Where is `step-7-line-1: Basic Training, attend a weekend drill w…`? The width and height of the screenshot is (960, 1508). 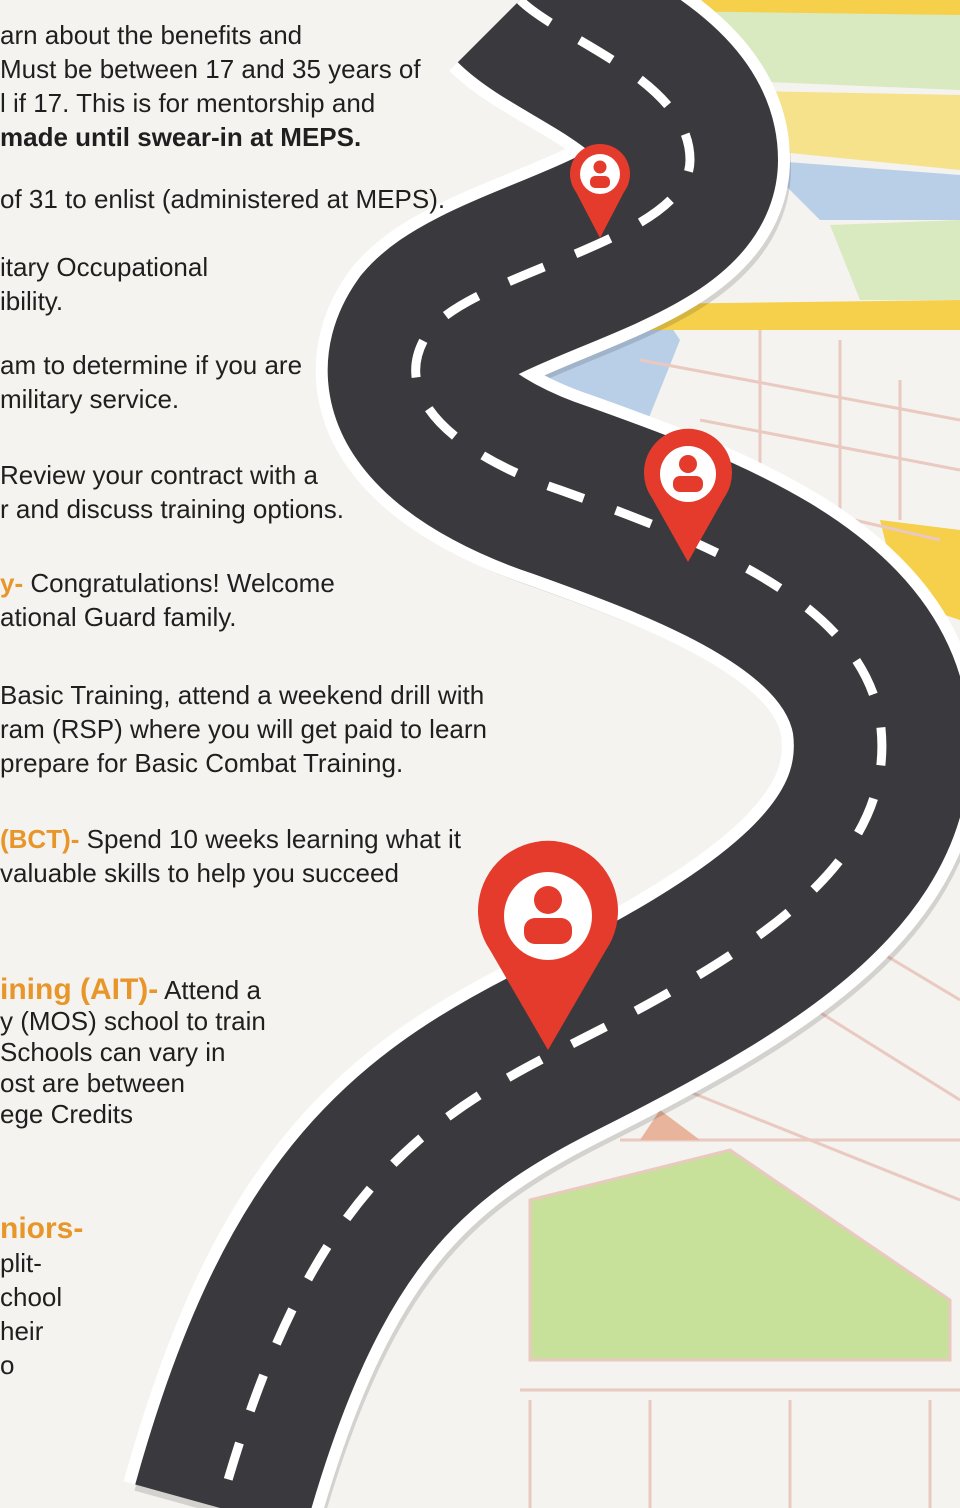
step-7-line-1: Basic Training, attend a weekend drill w… is located at coordinates (242, 695).